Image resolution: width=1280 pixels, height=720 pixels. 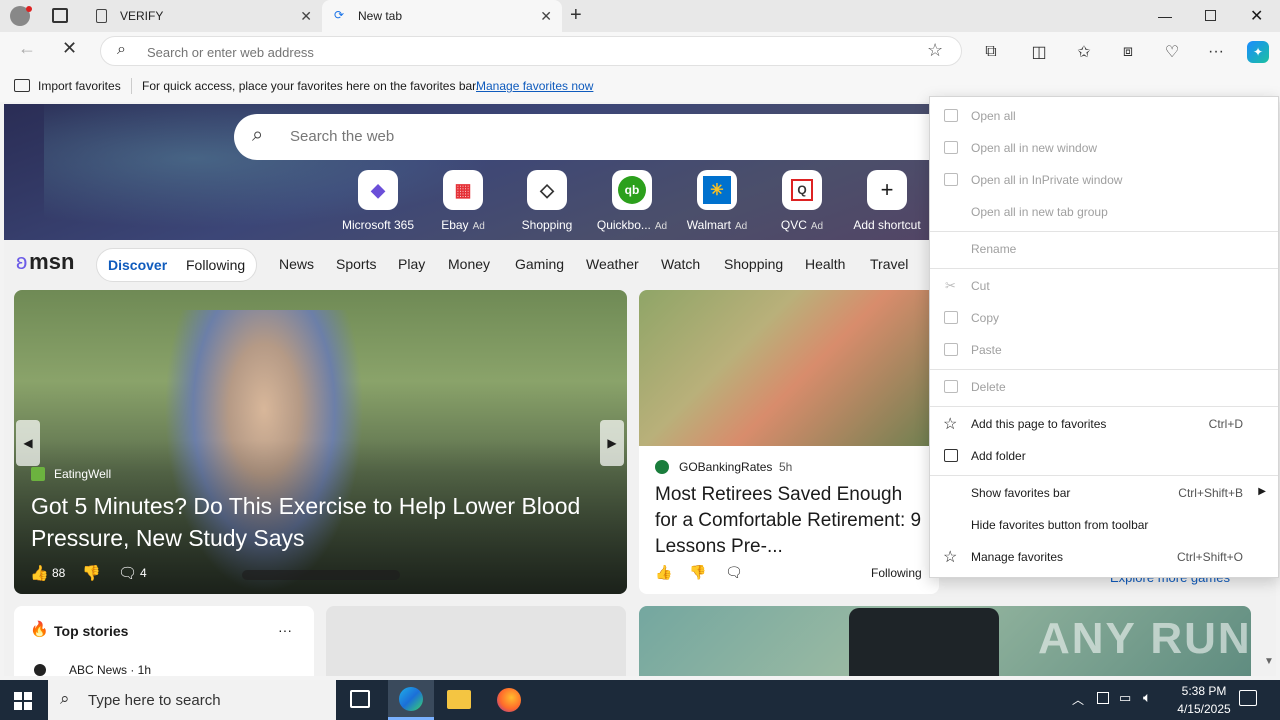 I want to click on import-favorites-button: Import favorites, so click(x=79, y=86).